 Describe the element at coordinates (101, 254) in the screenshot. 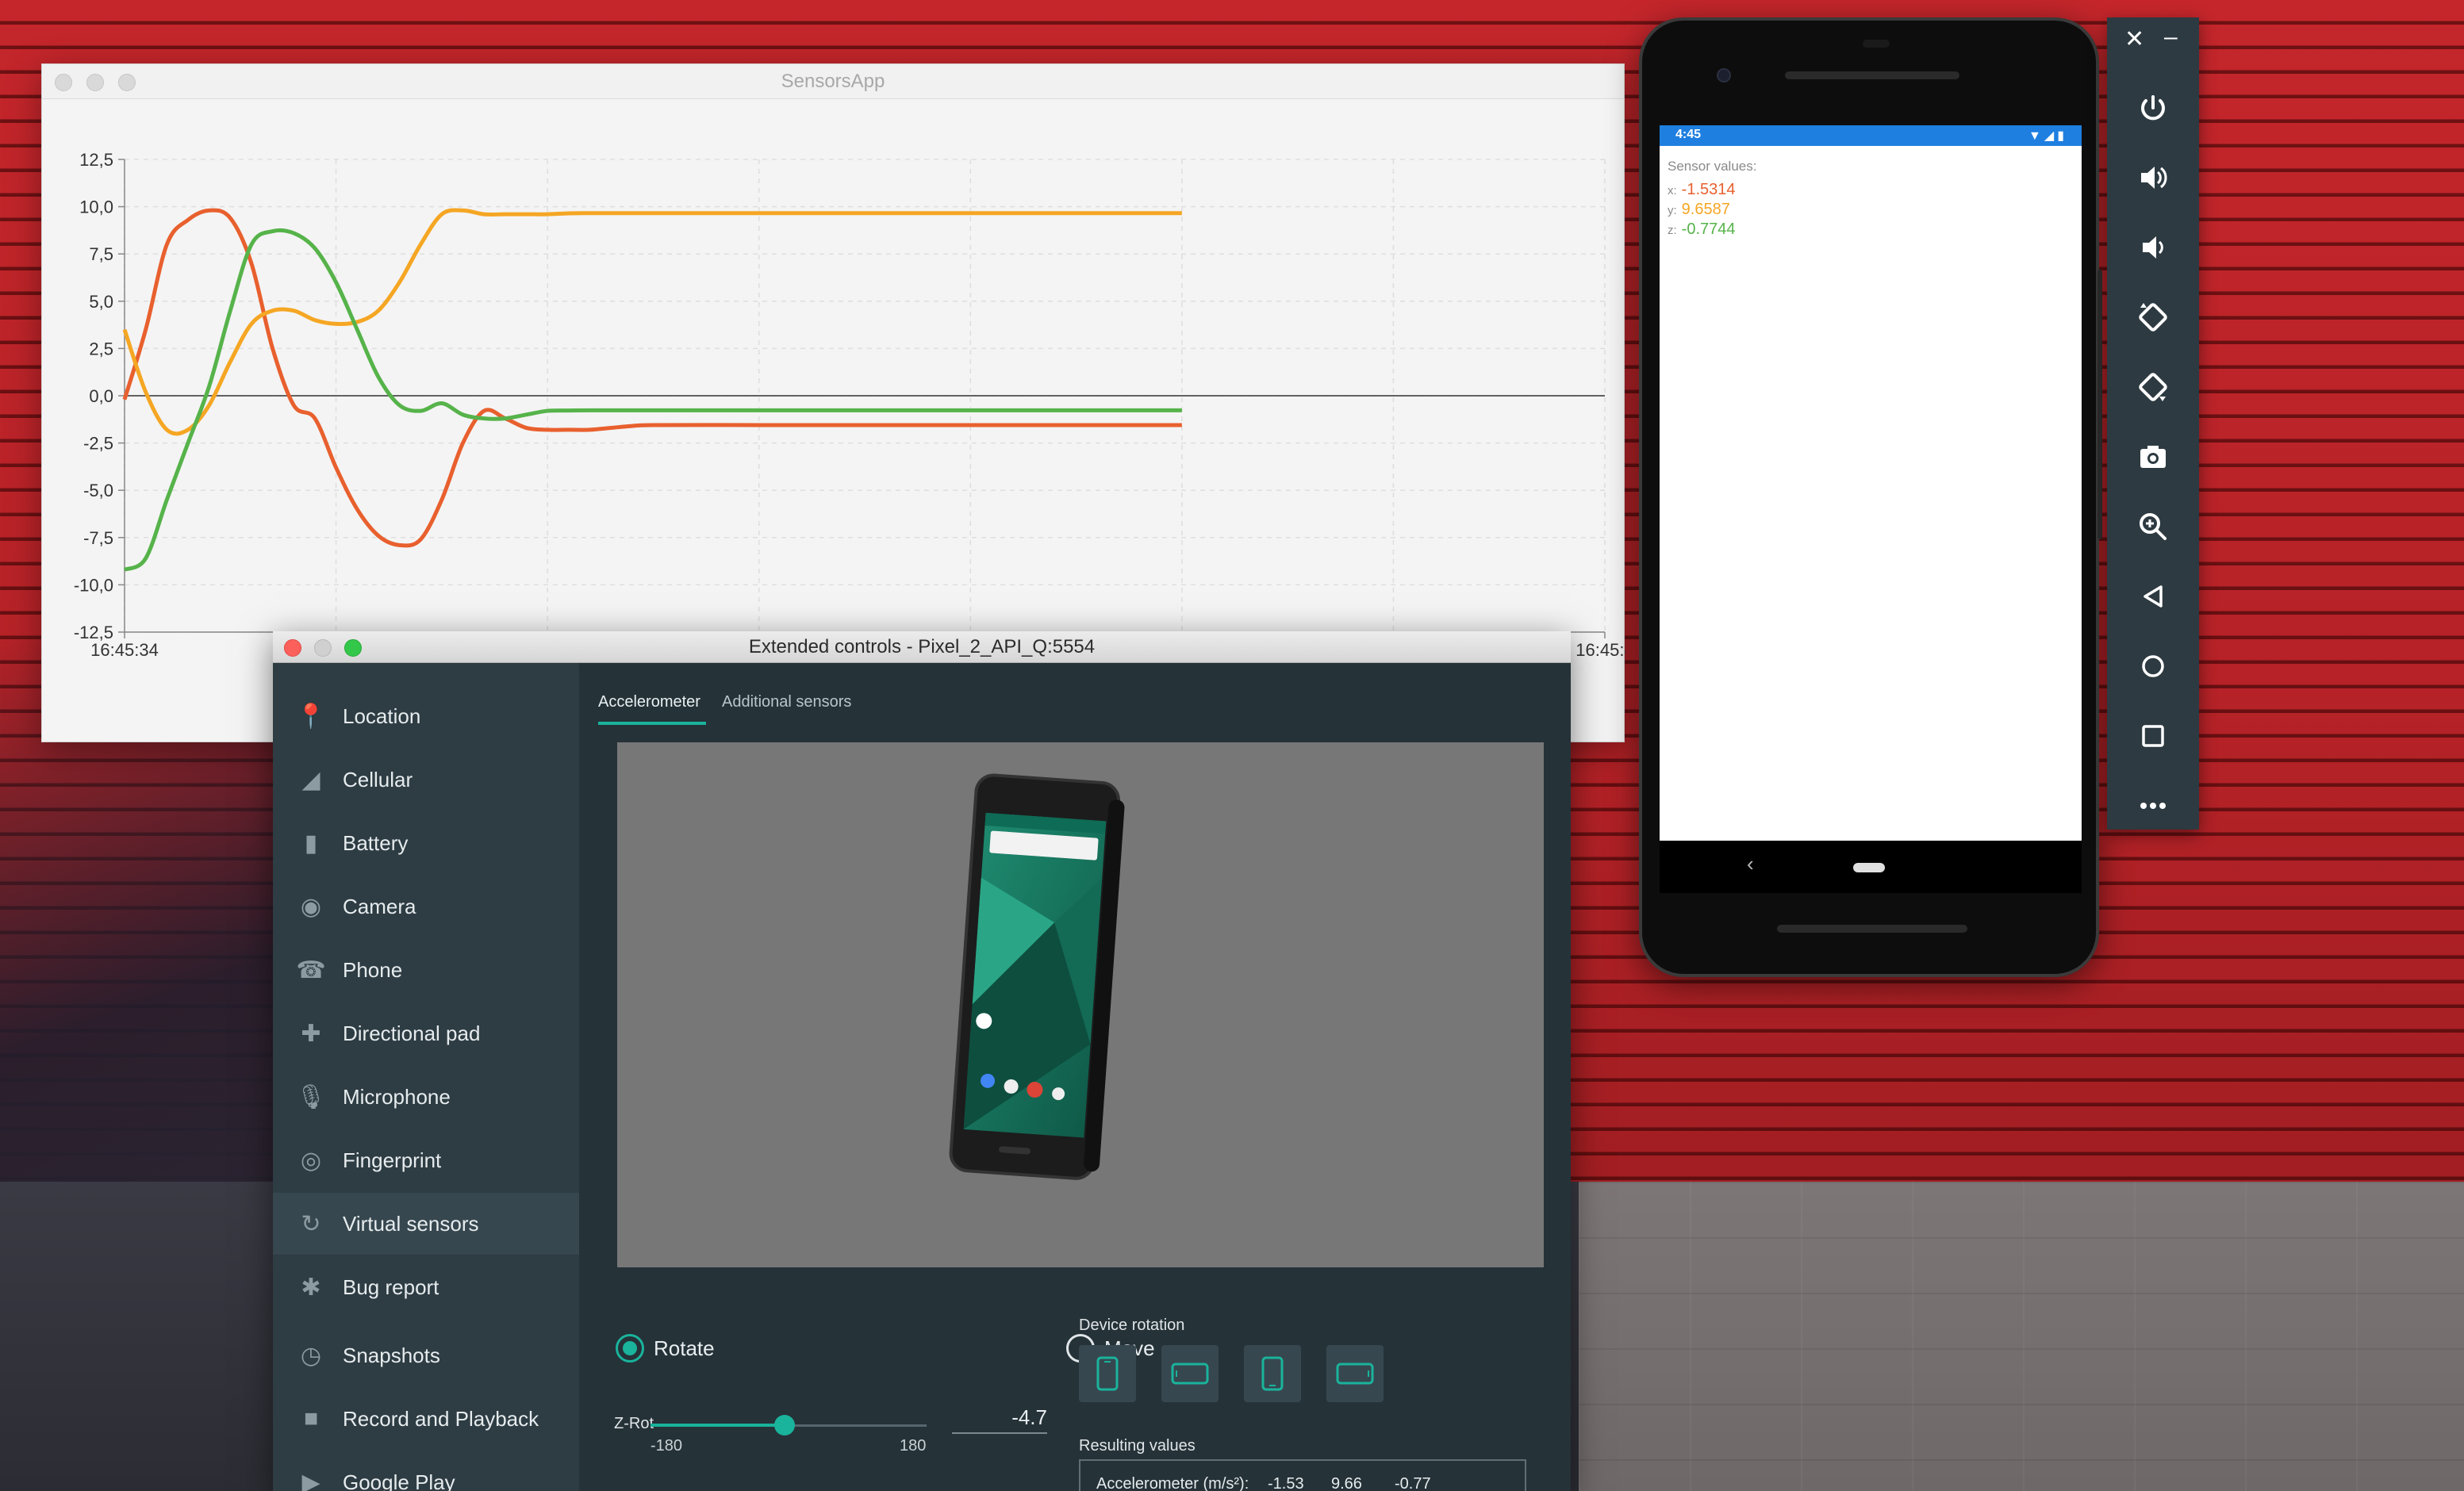

I see `y-tick-label: 7,5` at that location.